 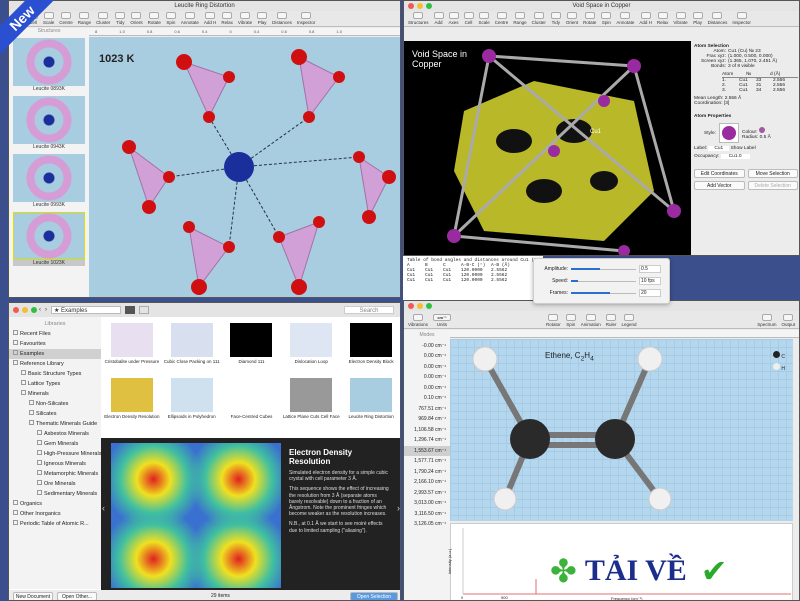 I want to click on list-view-button, so click(x=144, y=310).